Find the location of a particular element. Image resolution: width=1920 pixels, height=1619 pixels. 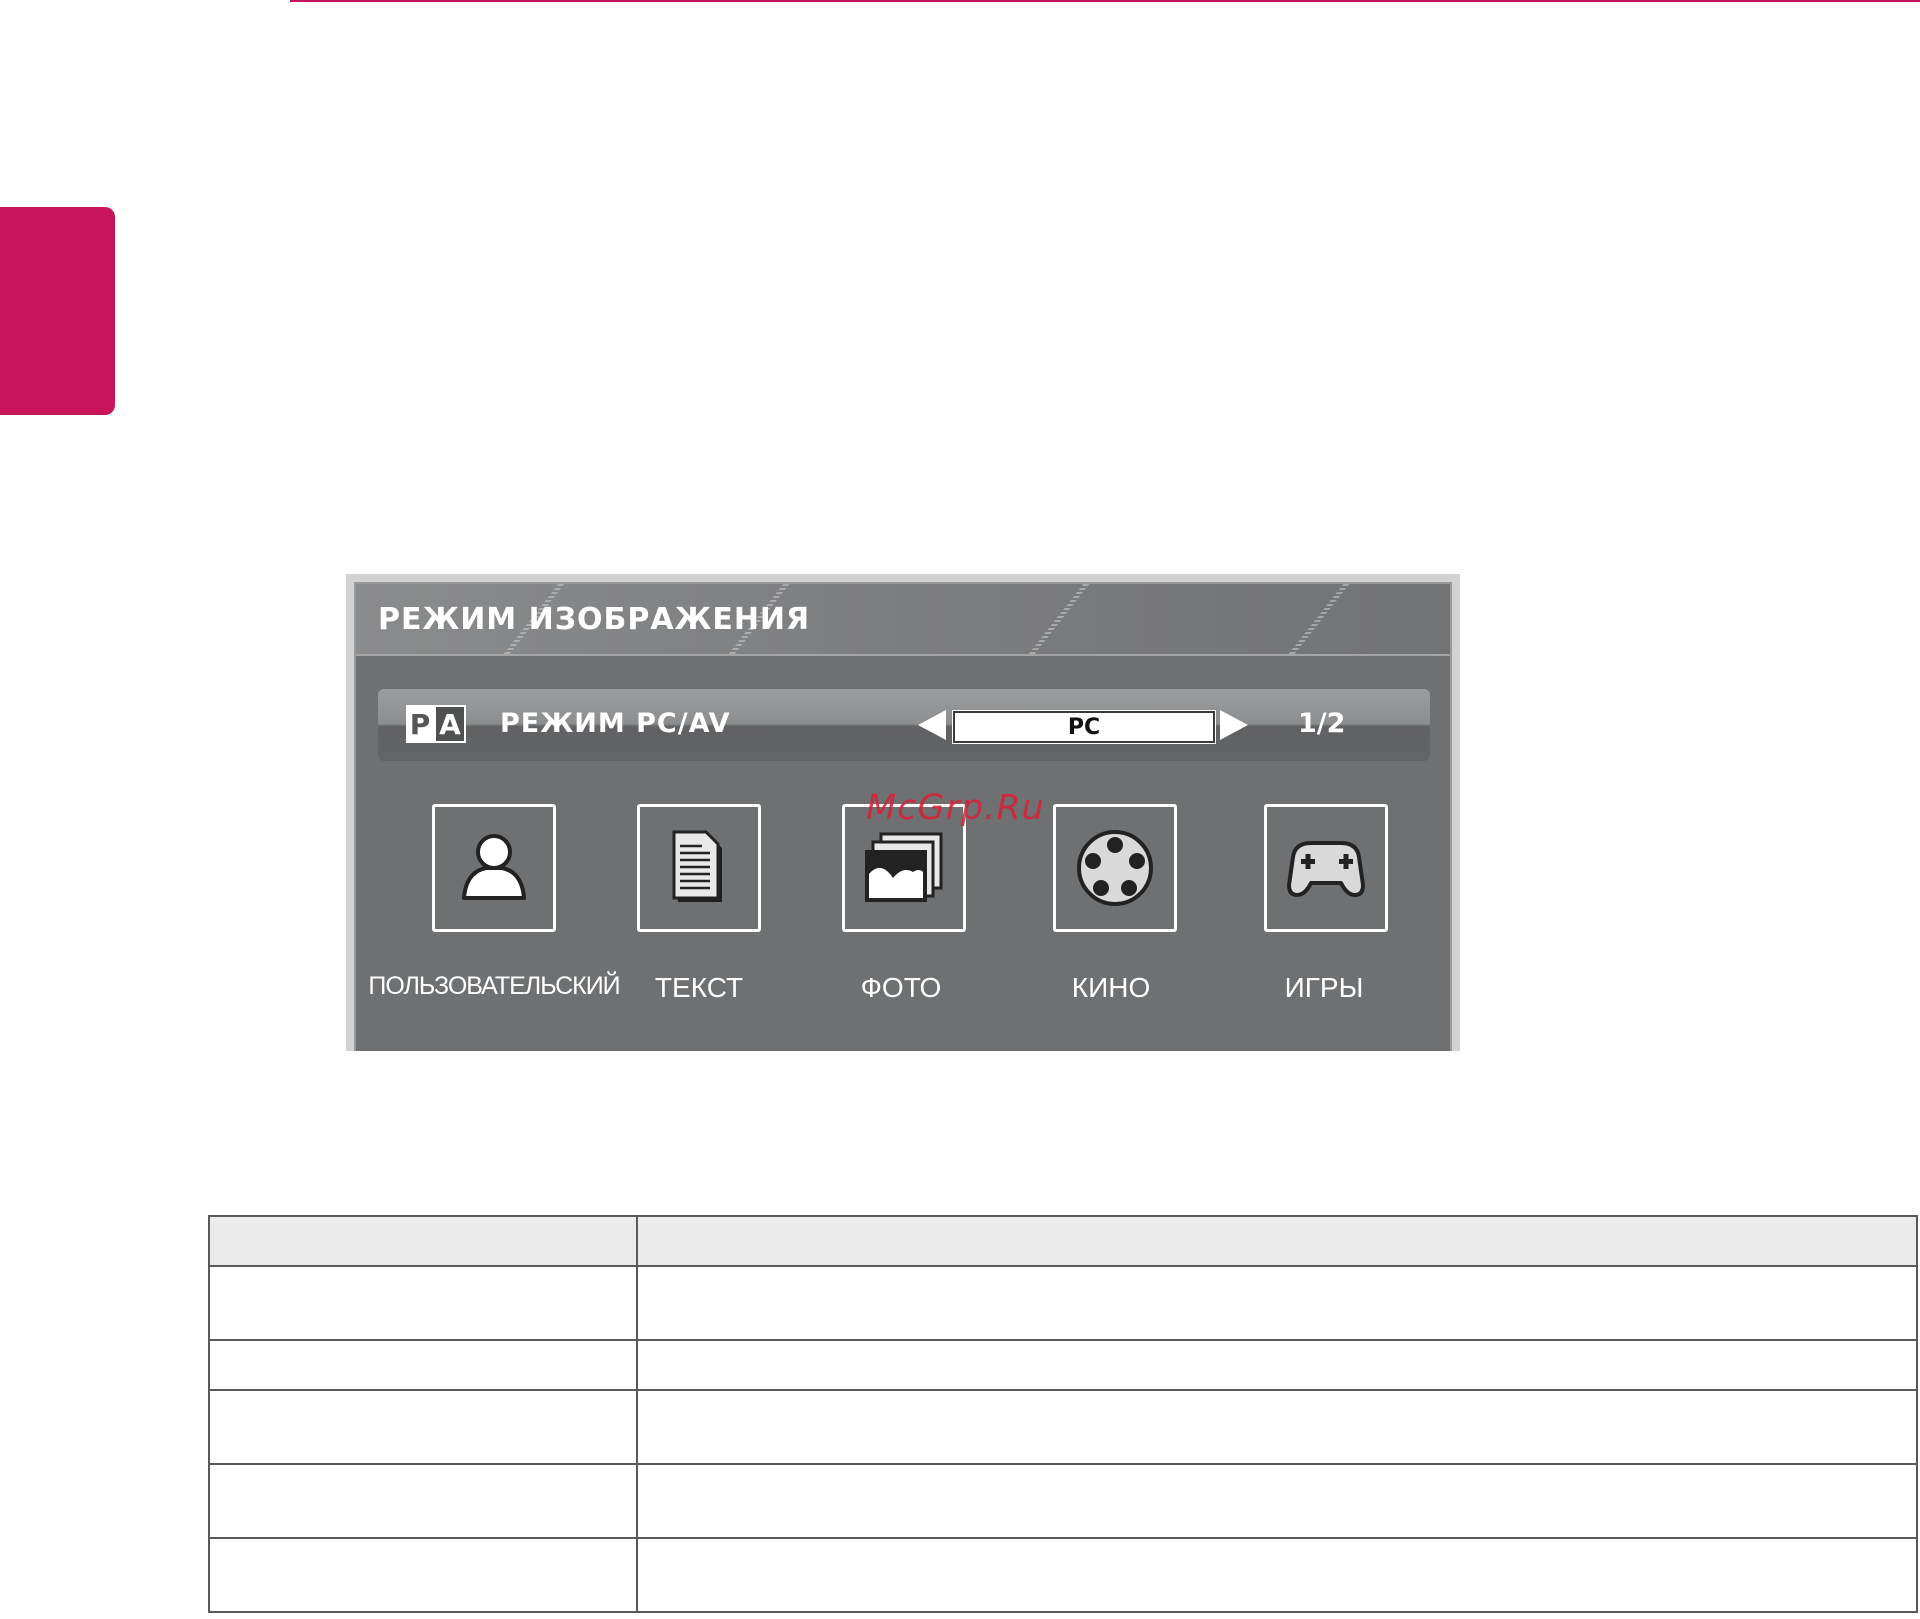

osd-title: РЕЖИМ ИЗОБРАЖЕНИЯ is located at coordinates (594, 619).